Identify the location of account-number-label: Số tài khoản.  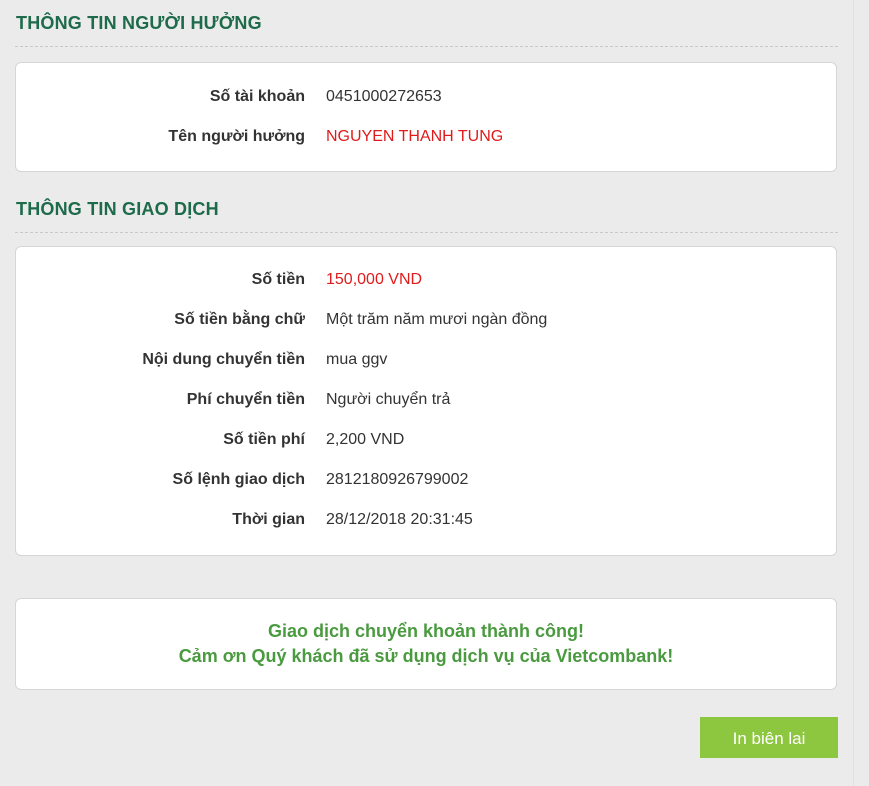
(257, 96).